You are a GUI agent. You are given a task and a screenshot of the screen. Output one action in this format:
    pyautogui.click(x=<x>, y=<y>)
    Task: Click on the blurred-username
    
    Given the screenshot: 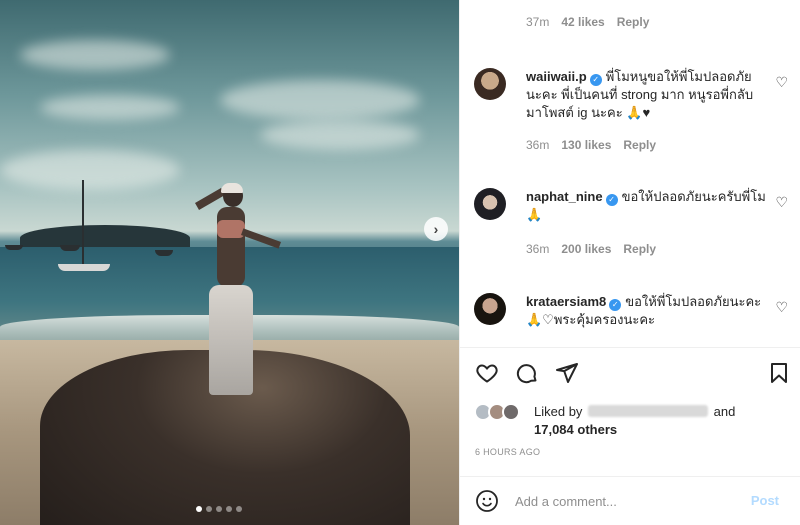 What is the action you would take?
    pyautogui.click(x=648, y=411)
    